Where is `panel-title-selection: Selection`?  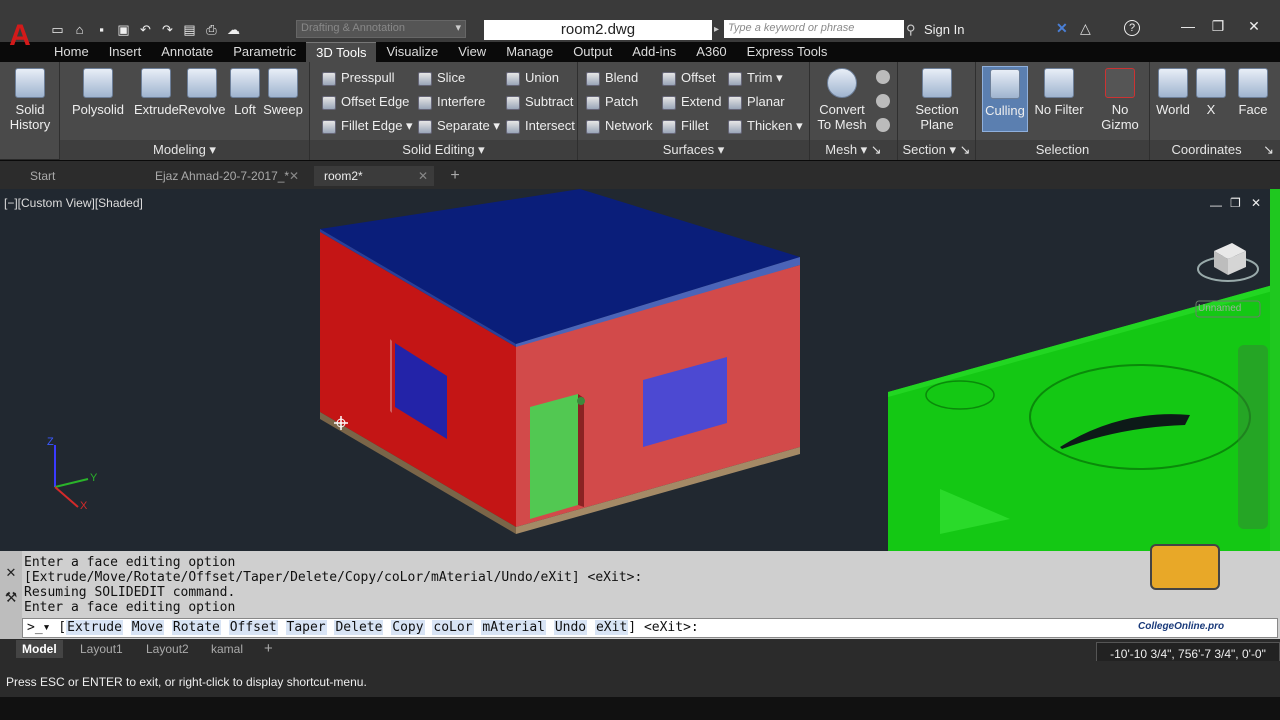 panel-title-selection: Selection is located at coordinates (1062, 150).